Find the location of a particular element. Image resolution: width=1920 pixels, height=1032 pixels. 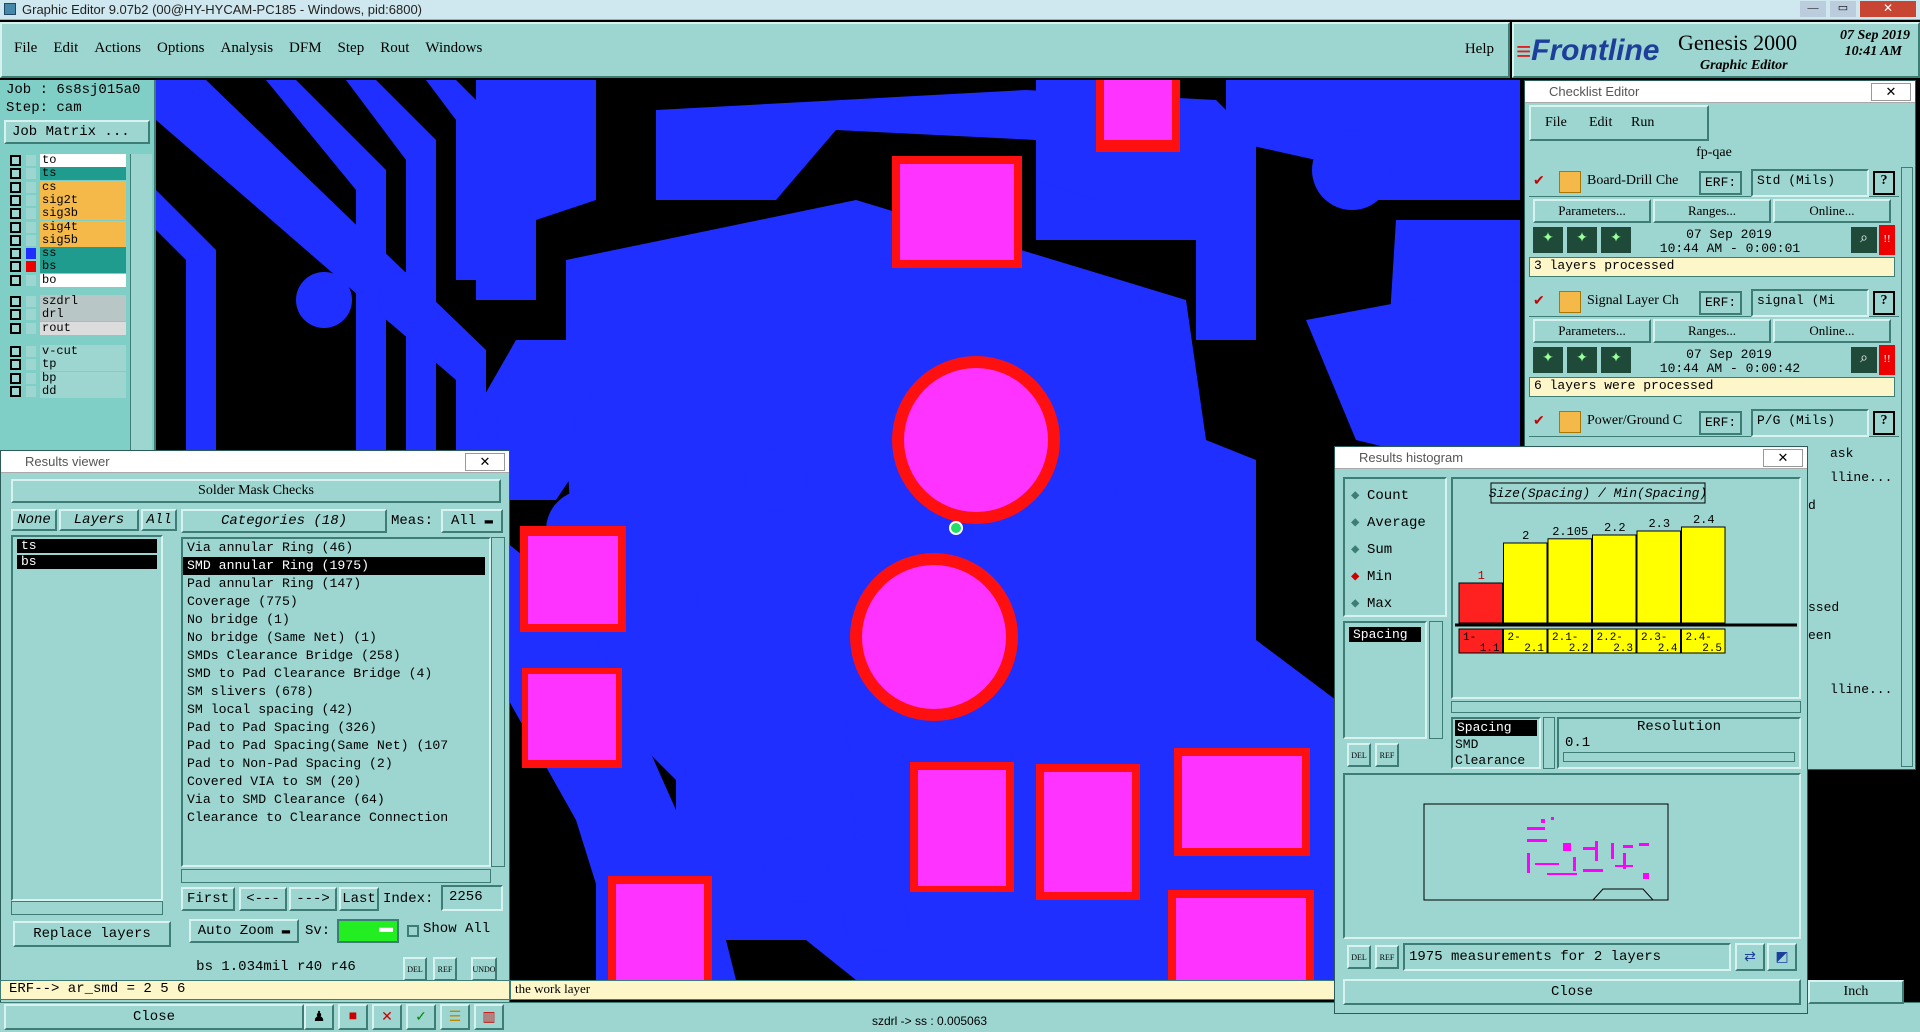

menu-step: Step is located at coordinates (351, 48).